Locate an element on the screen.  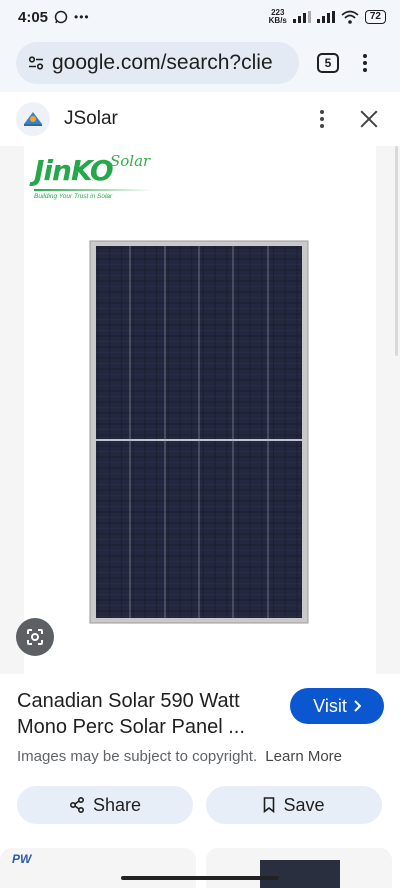
solar-panel-thumbnail is located at coordinates (300, 874).